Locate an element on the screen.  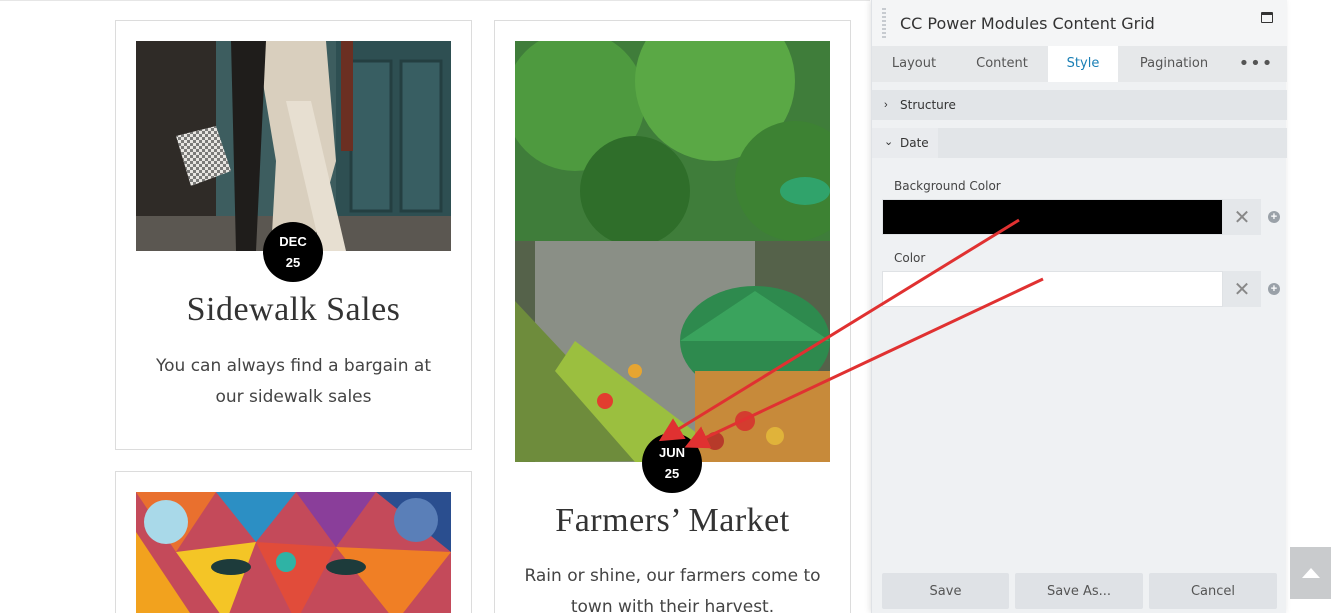
background-color-label: Background Color is located at coordinates (947, 186).